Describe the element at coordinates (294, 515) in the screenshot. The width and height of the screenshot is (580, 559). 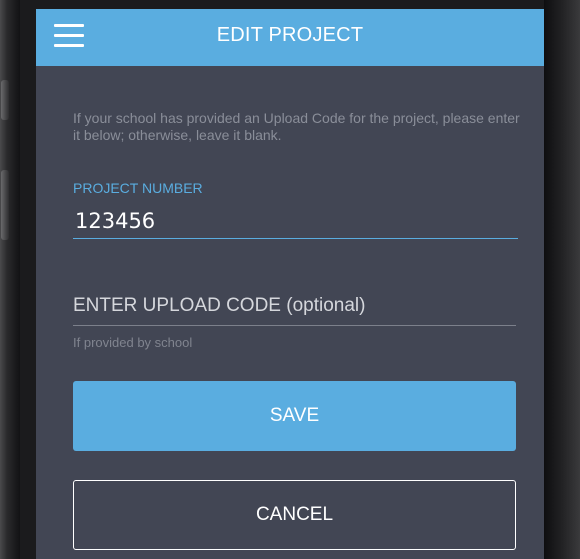
I see `cancel-button: CANCEL` at that location.